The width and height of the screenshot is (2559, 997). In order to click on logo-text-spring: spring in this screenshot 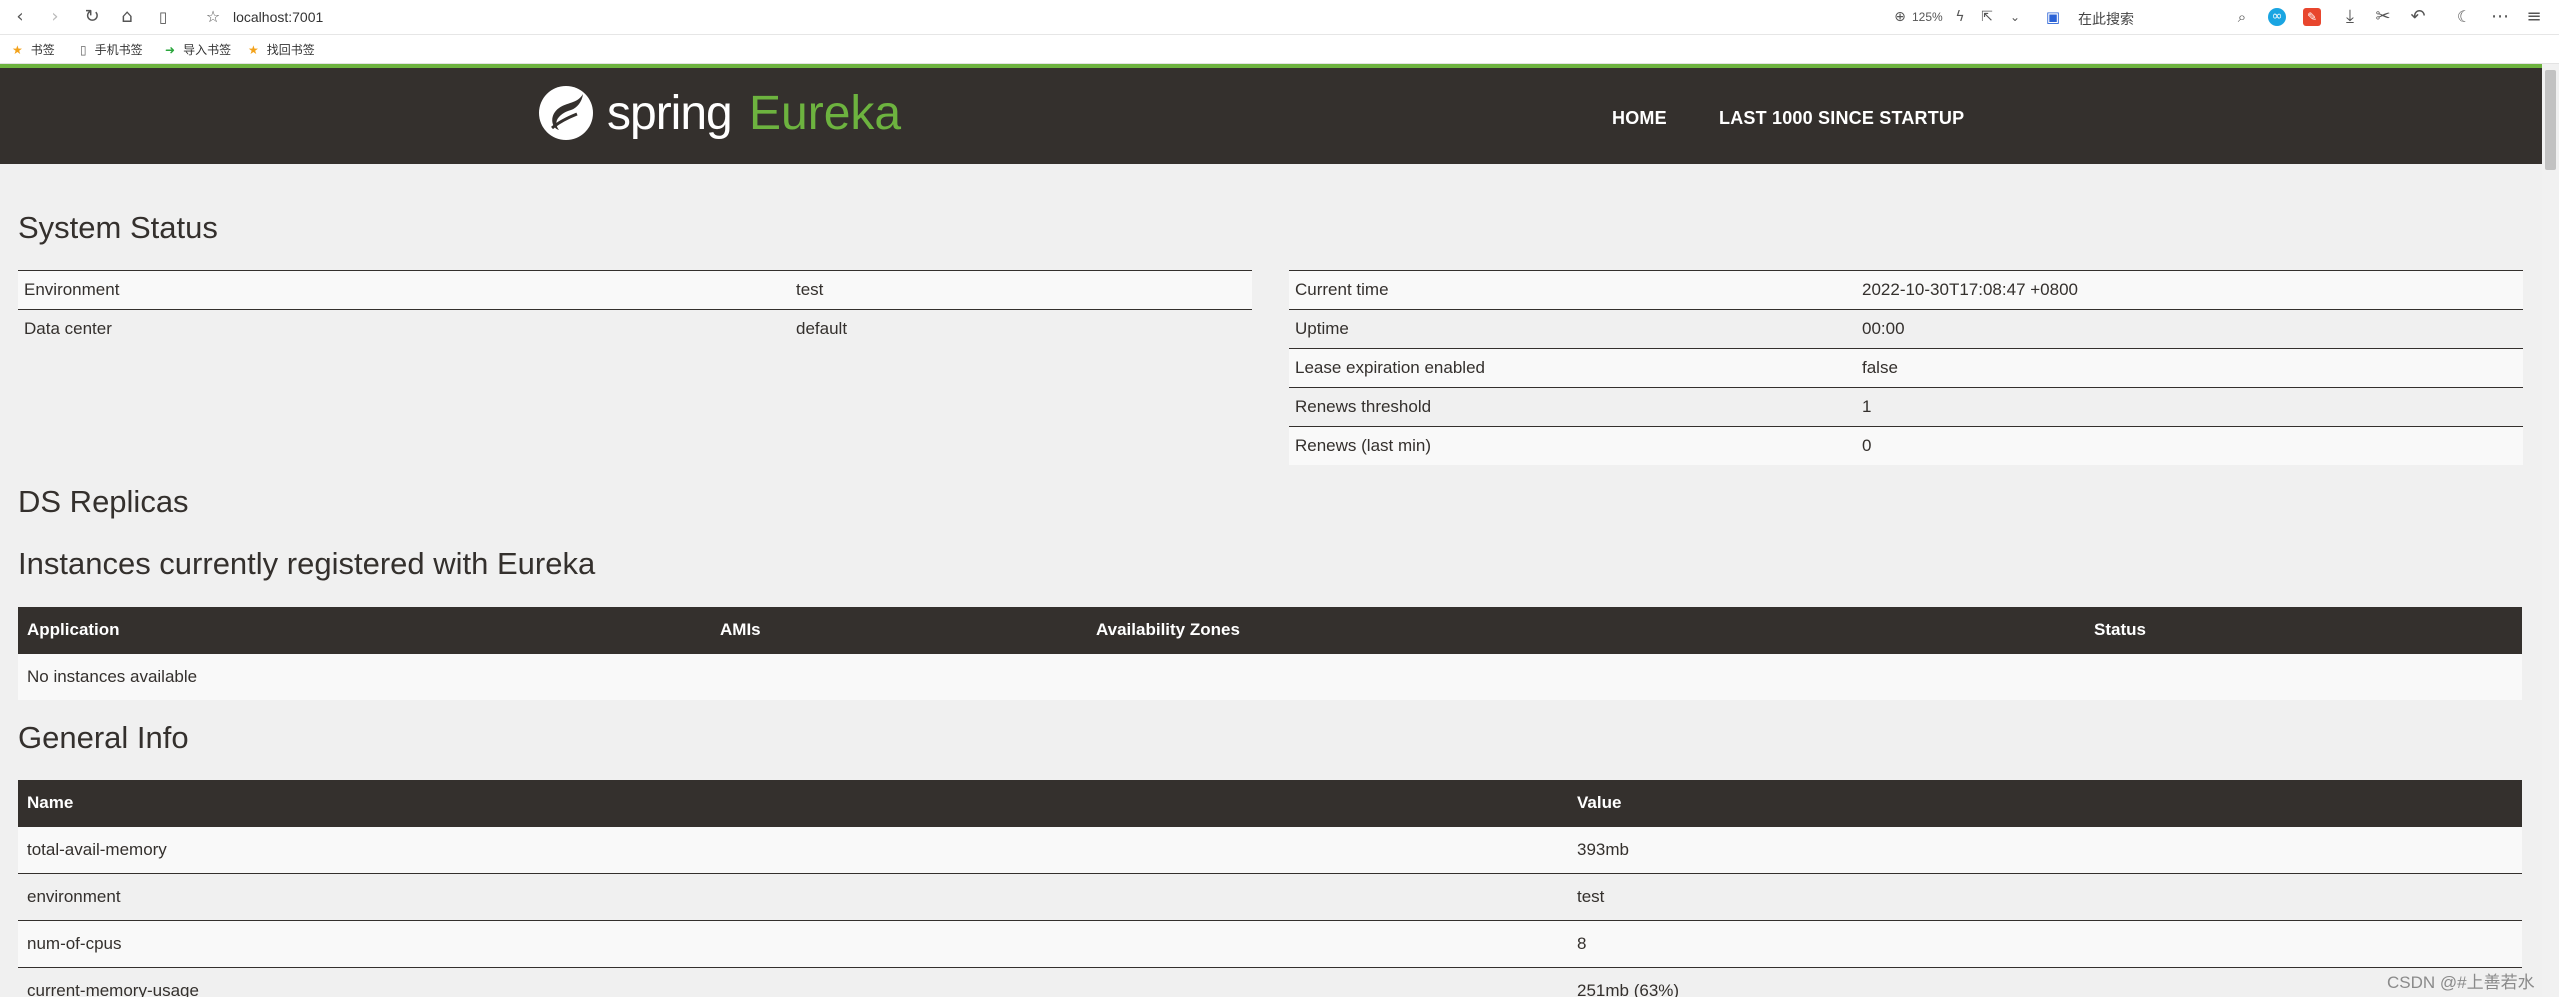, I will do `click(670, 113)`.